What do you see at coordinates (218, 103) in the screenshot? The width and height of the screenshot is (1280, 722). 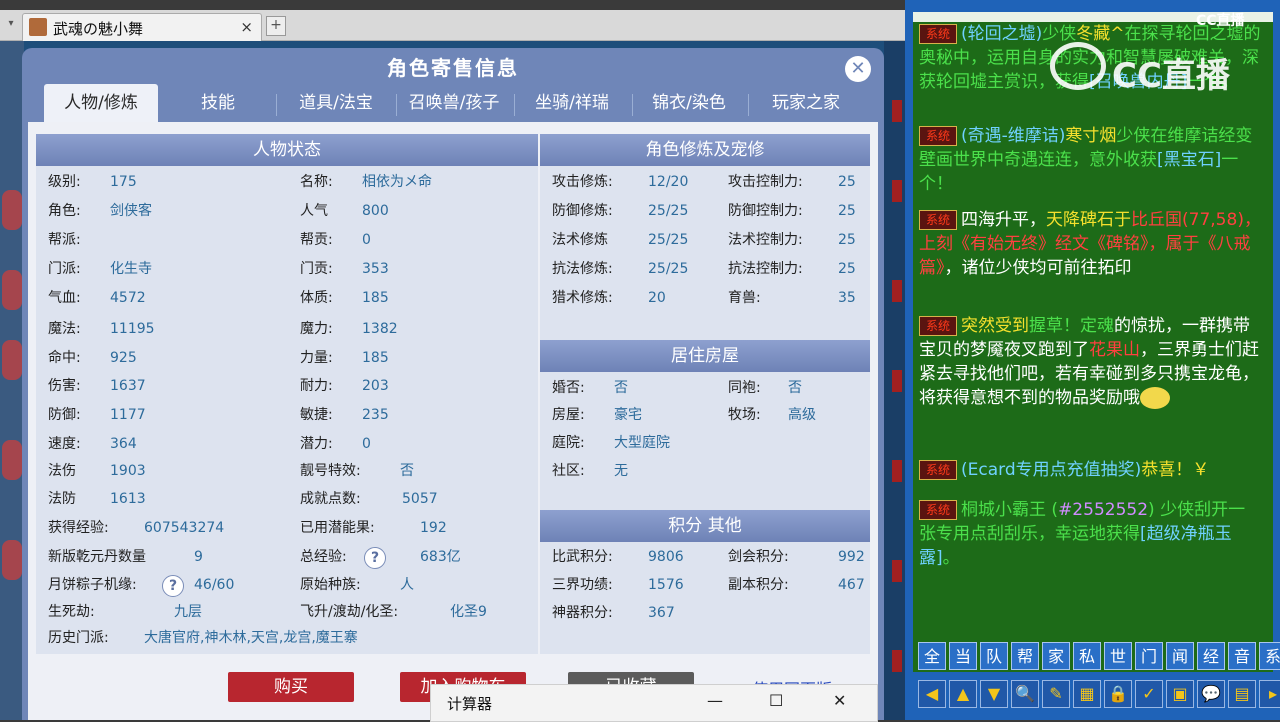 I see `tab-skills: 技能` at bounding box center [218, 103].